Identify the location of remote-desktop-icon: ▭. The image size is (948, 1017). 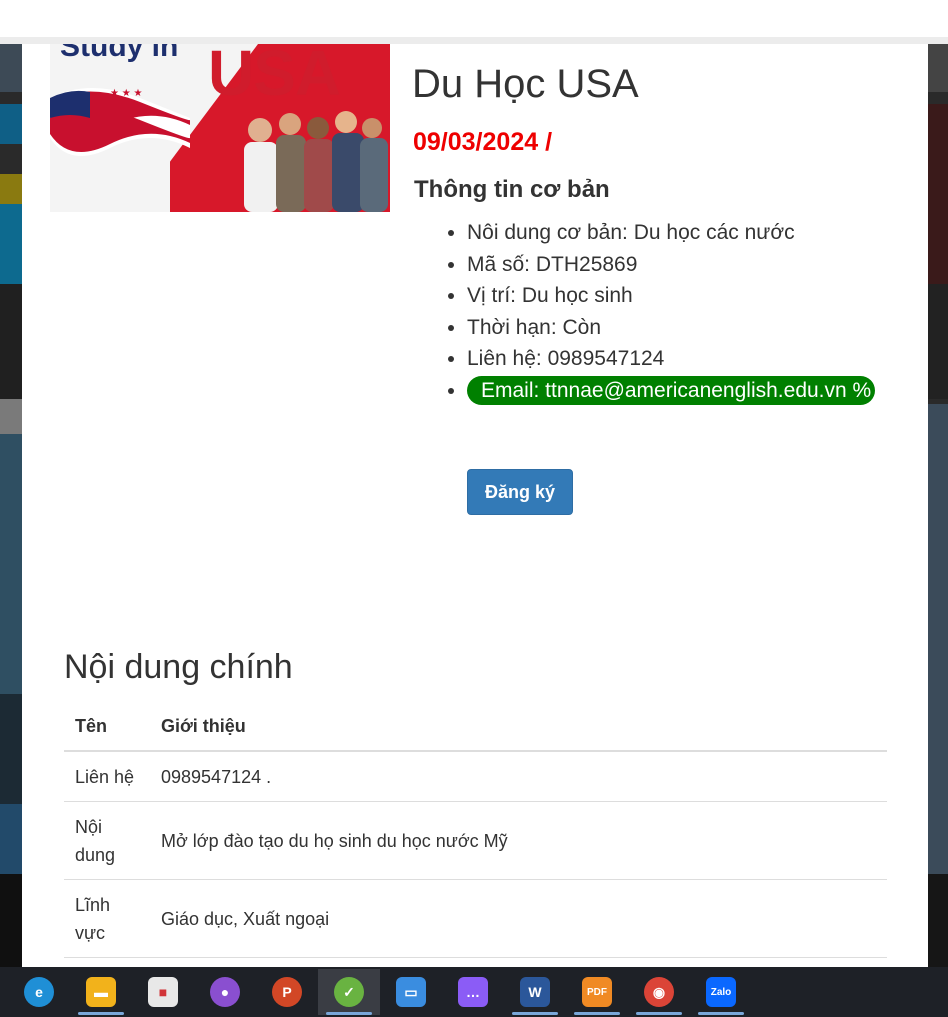
(411, 992).